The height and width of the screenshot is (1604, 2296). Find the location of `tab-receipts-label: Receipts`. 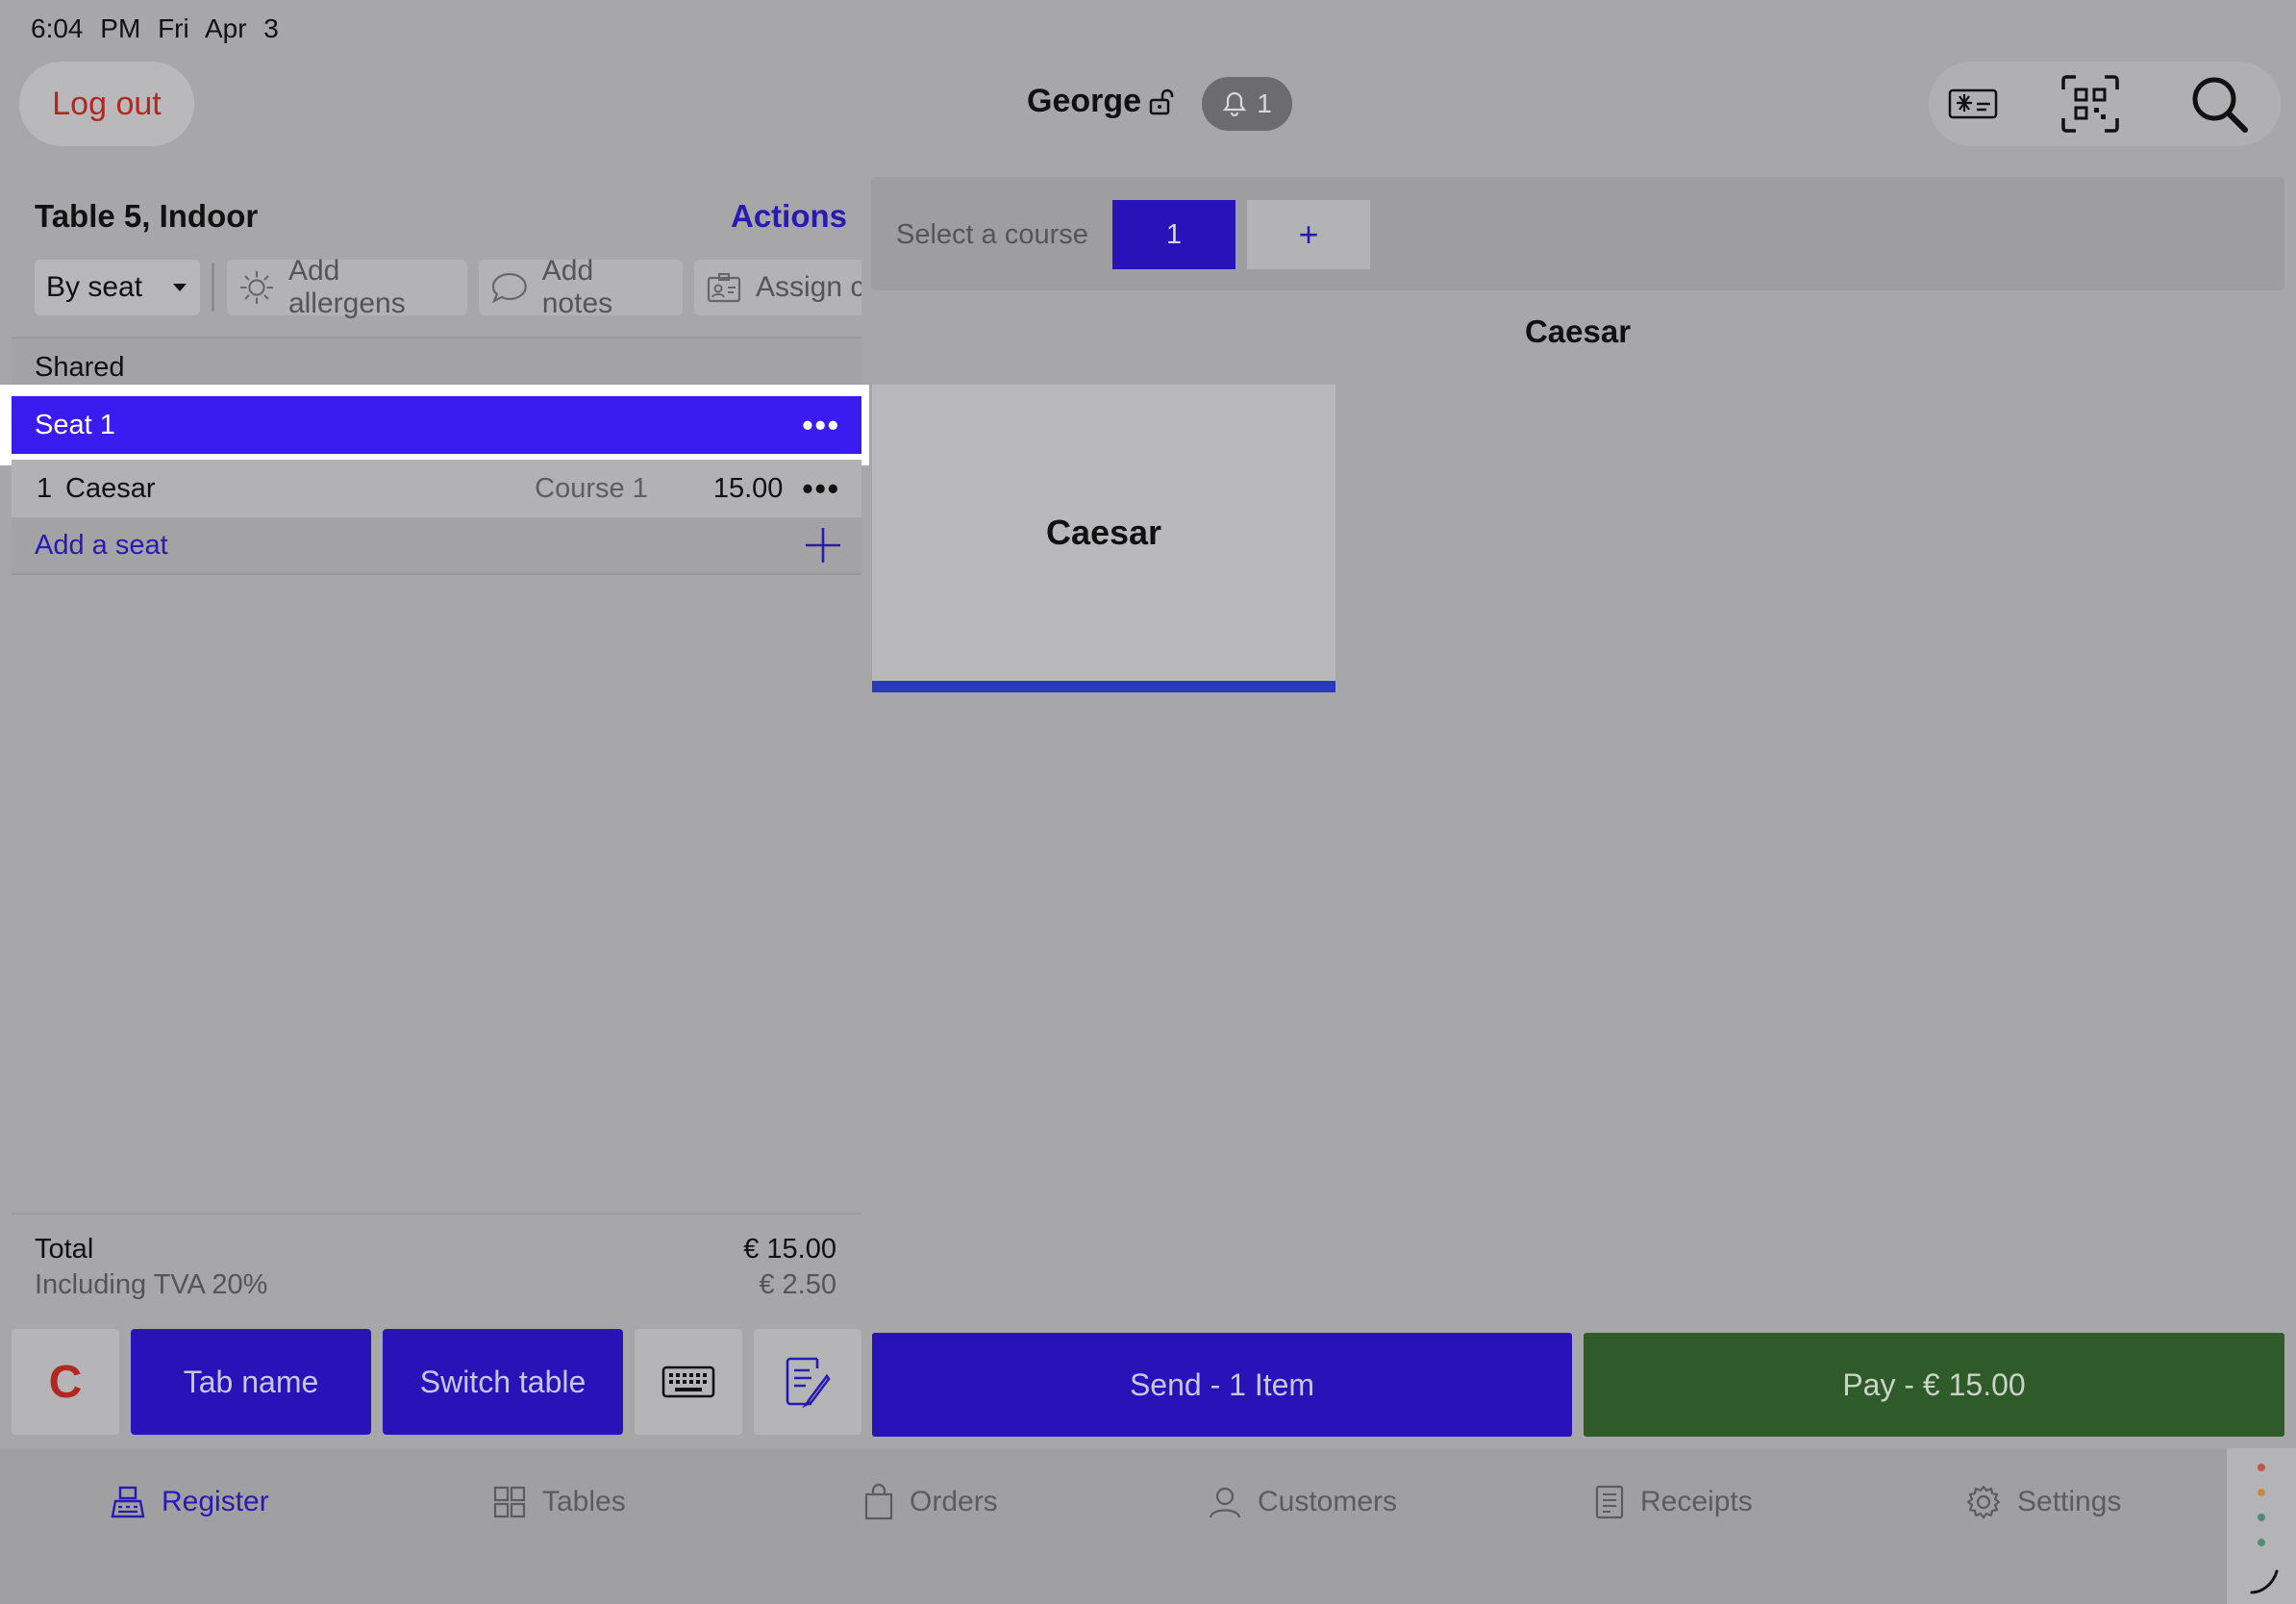

tab-receipts-label: Receipts is located at coordinates (1696, 1501).